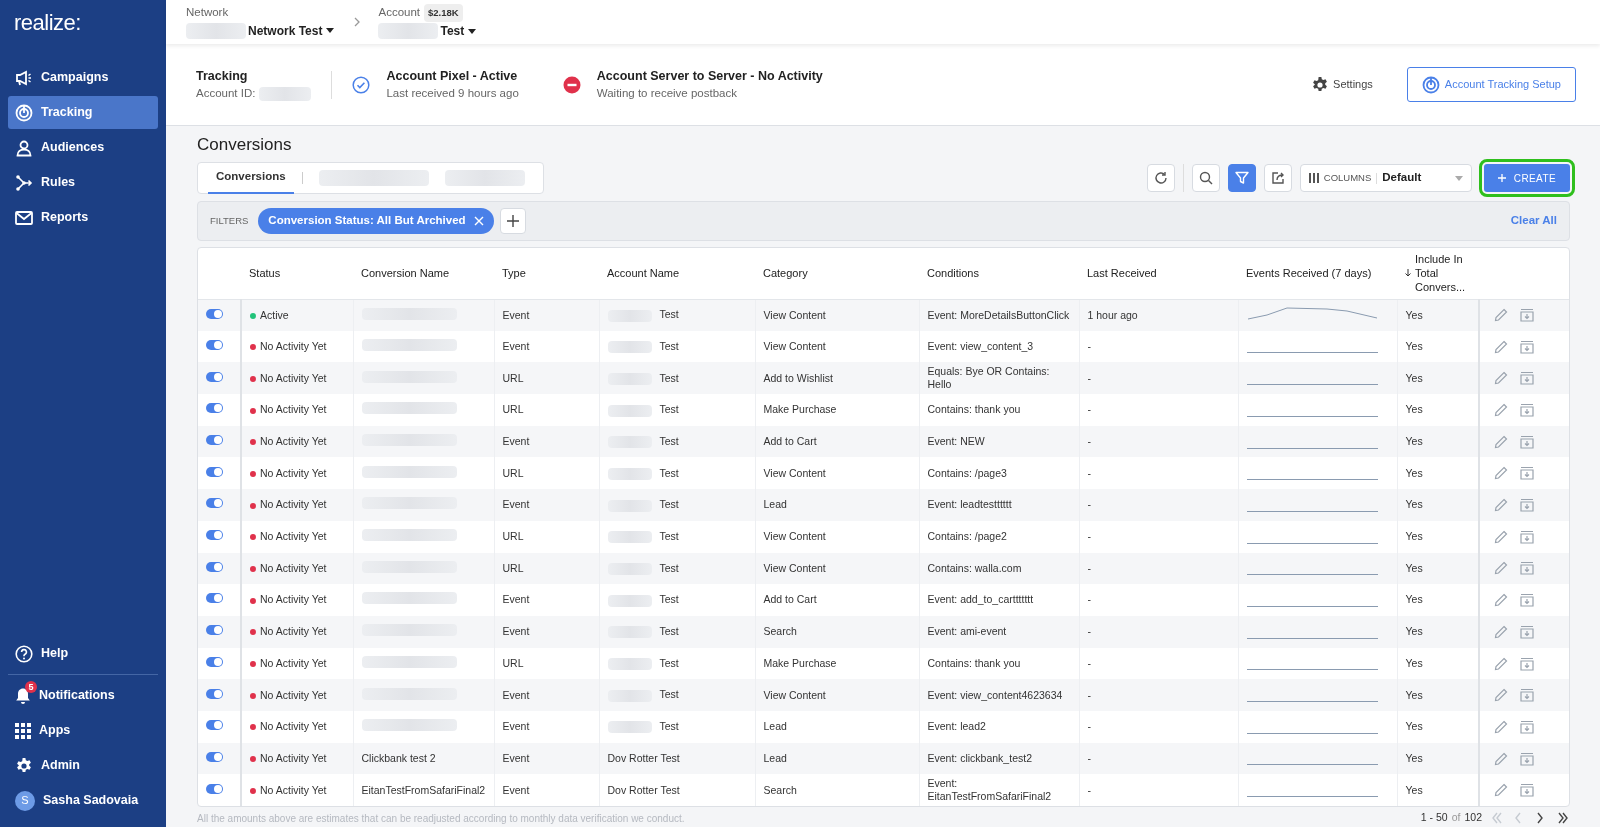  Describe the element at coordinates (83, 800) in the screenshot. I see `user-menu: S Sasha Sadovaia` at that location.